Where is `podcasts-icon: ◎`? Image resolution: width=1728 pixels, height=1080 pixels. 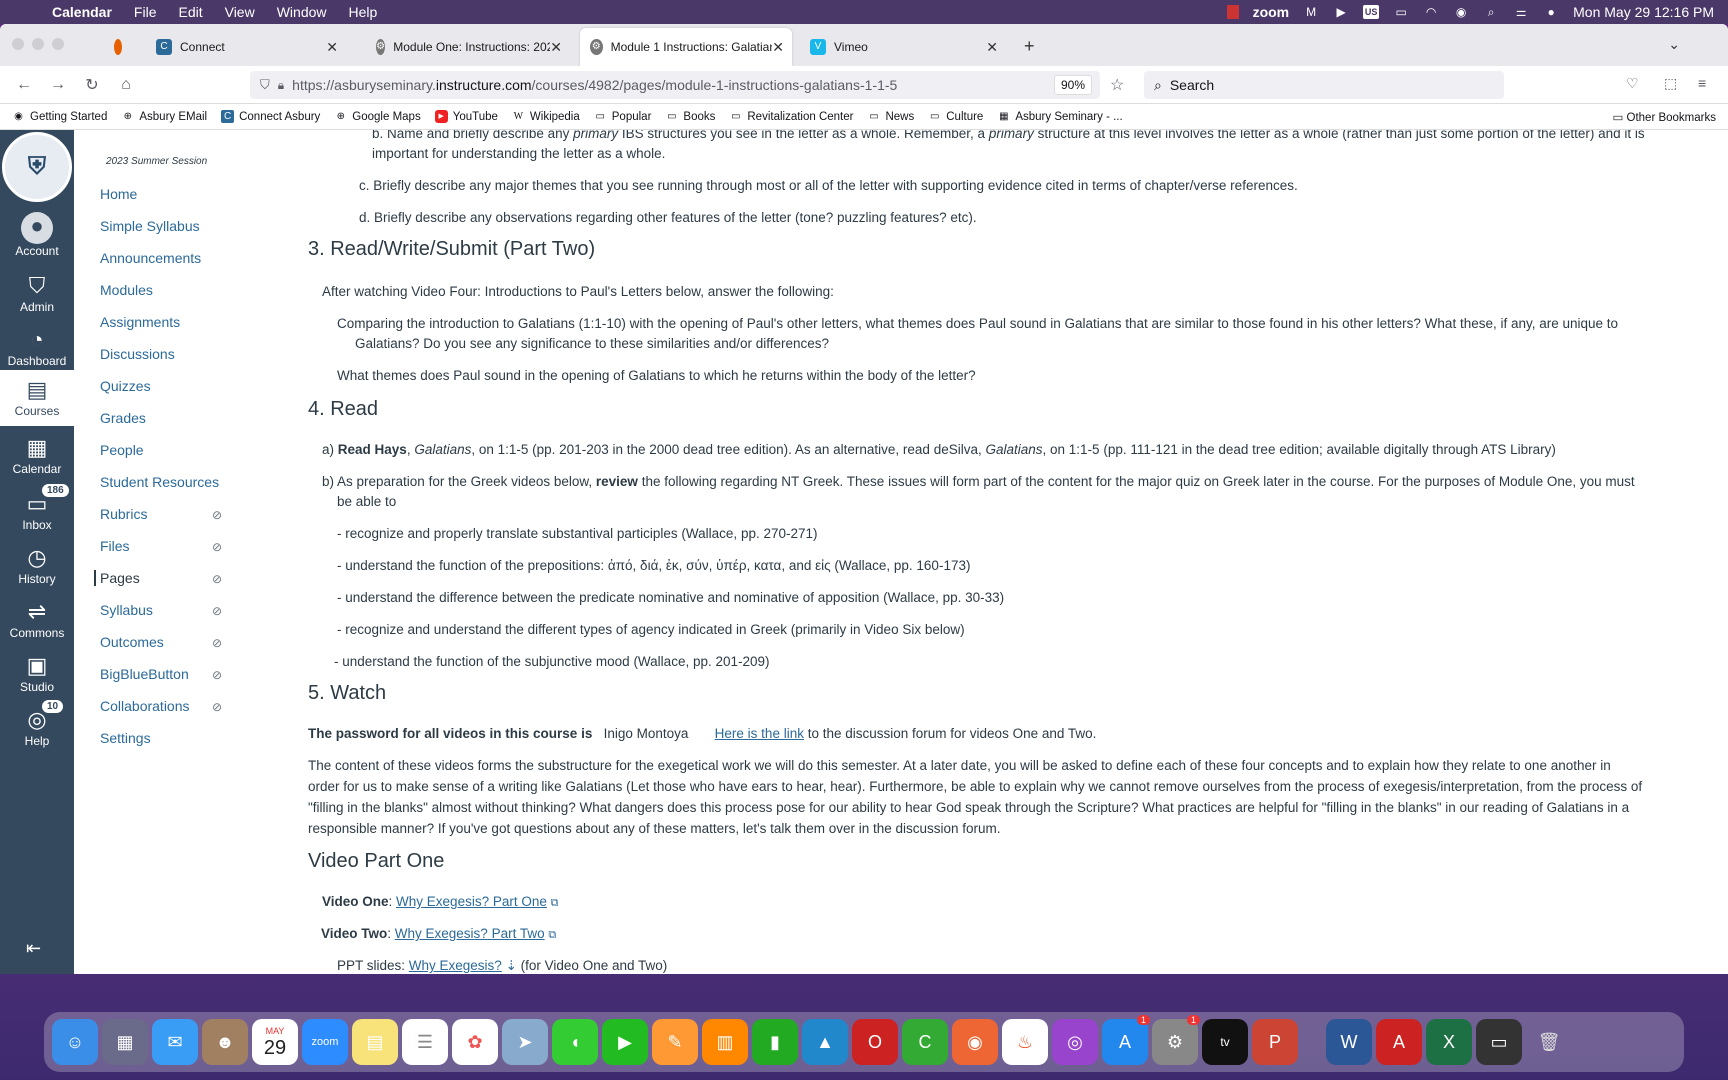
podcasts-icon: ◎ is located at coordinates (1075, 1042).